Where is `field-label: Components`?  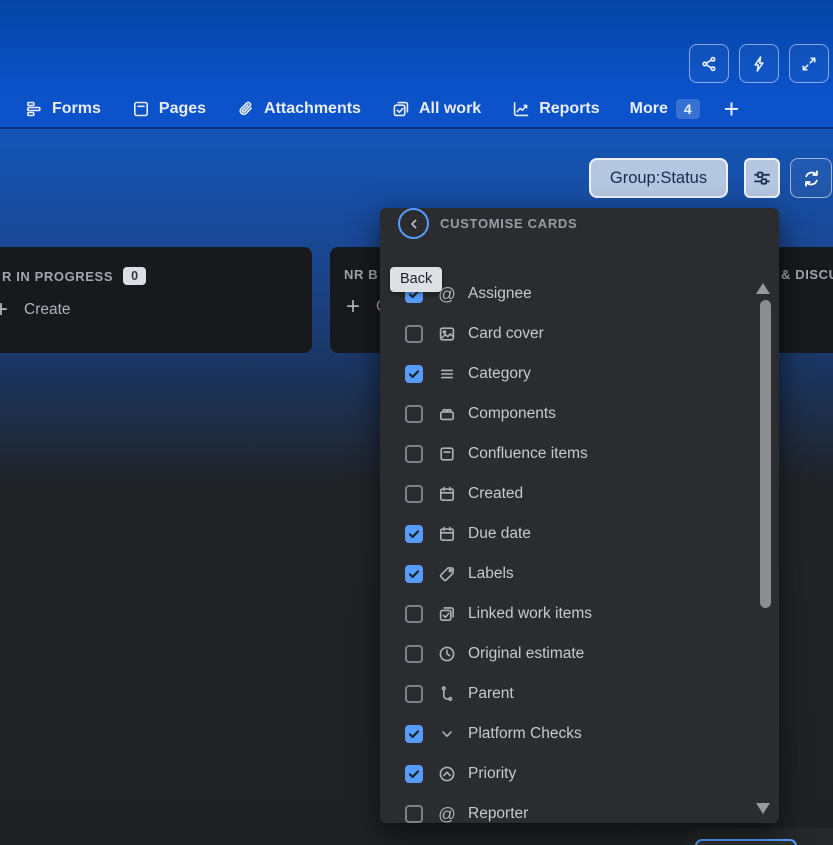 field-label: Components is located at coordinates (512, 413).